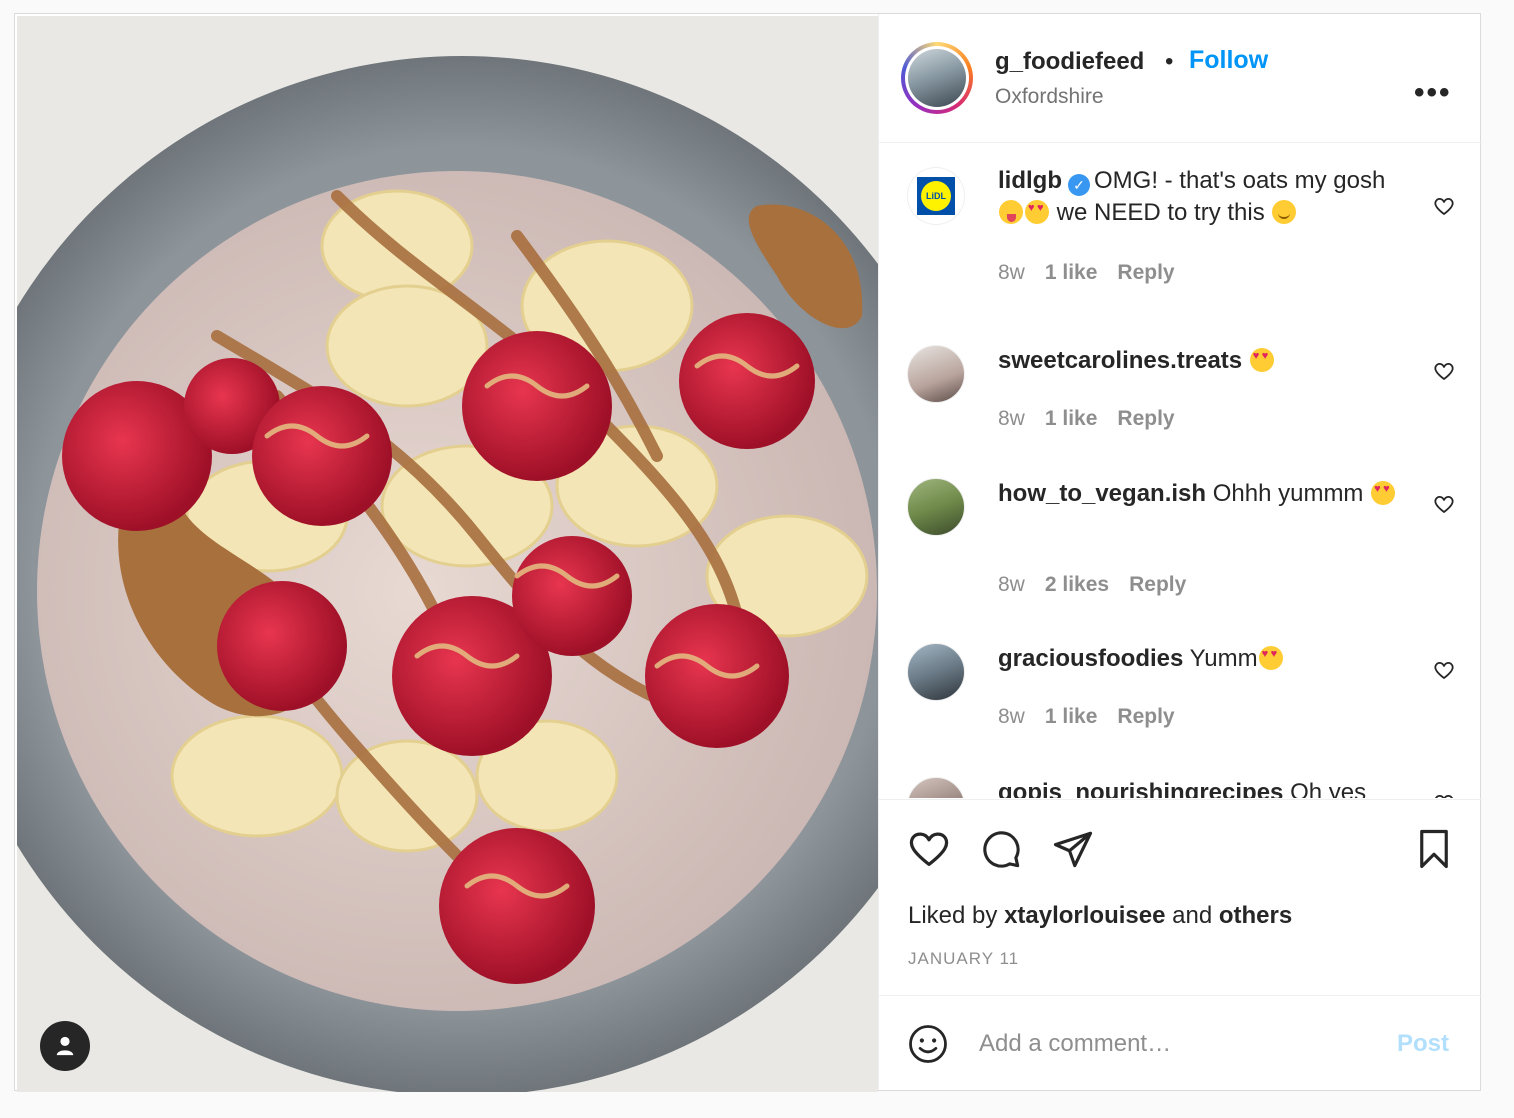 The height and width of the screenshot is (1118, 1514). Describe the element at coordinates (1180, 78) in the screenshot. I see `post-header: g_foodiefeed • Follow Oxfordshire •••` at that location.